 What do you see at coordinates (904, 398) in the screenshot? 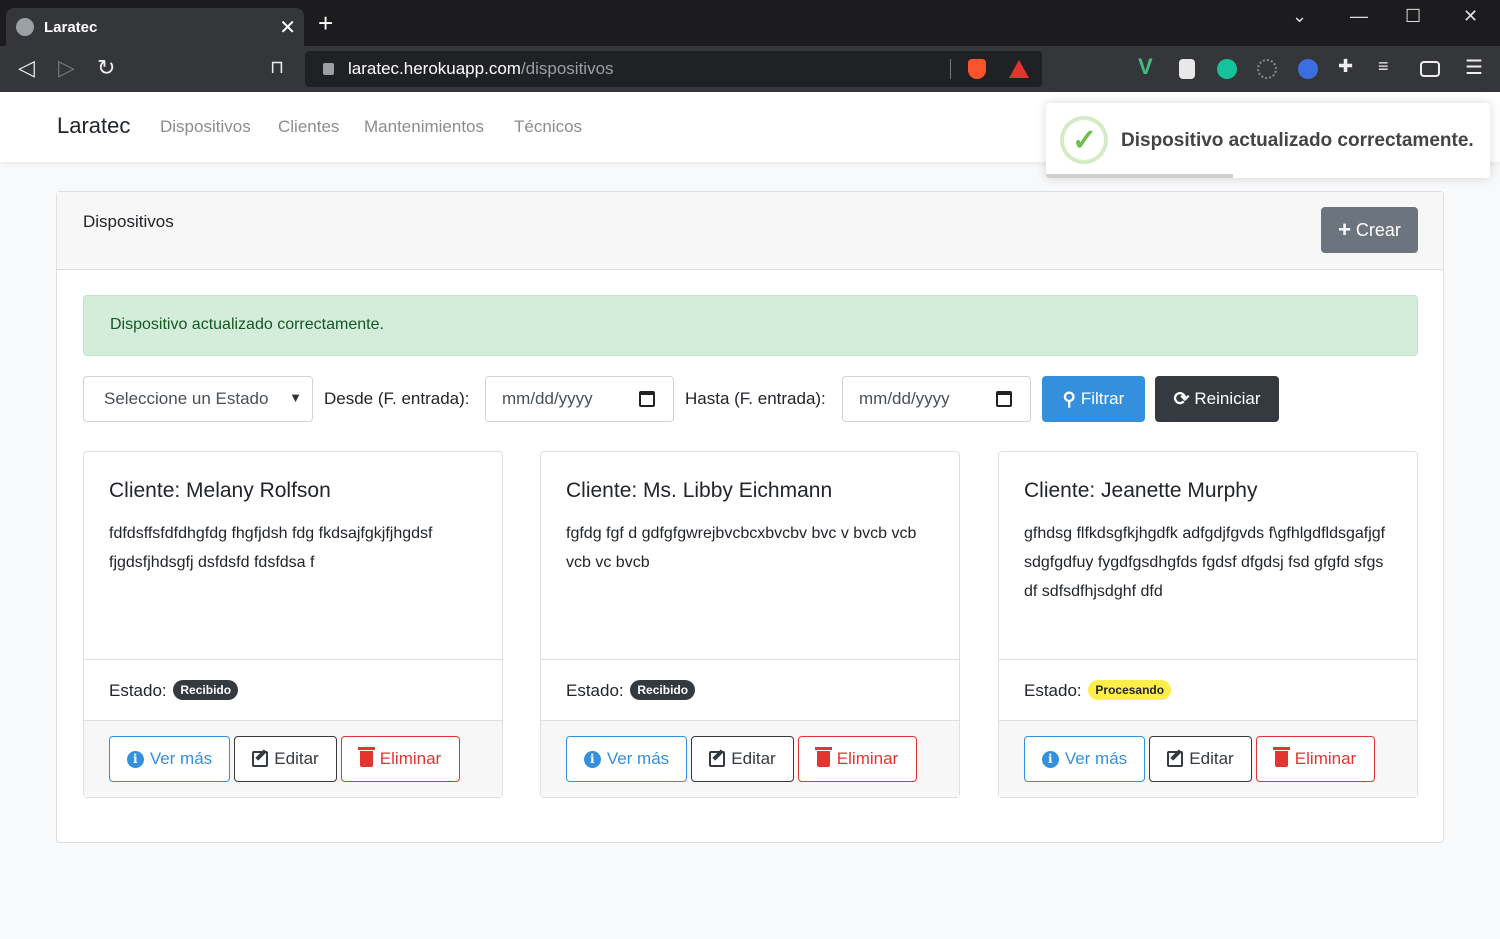
I see `hasta-date-value: mm/dd/yyyy` at bounding box center [904, 398].